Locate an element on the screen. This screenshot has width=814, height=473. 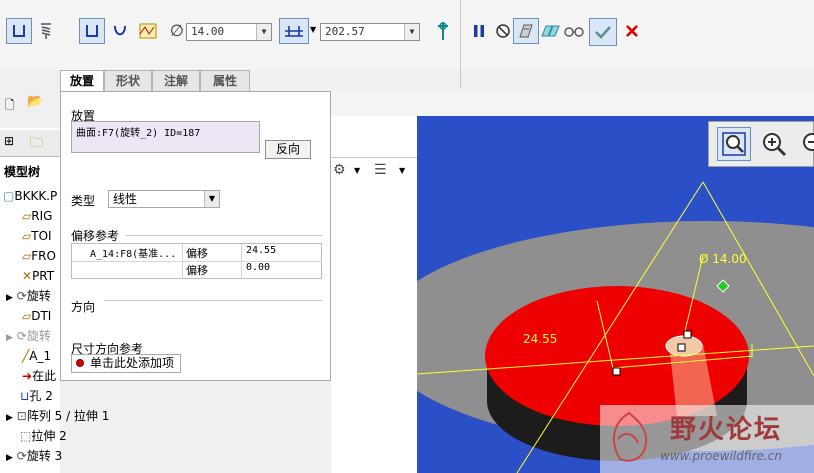
verify-mode-button is located at coordinates (574, 31).